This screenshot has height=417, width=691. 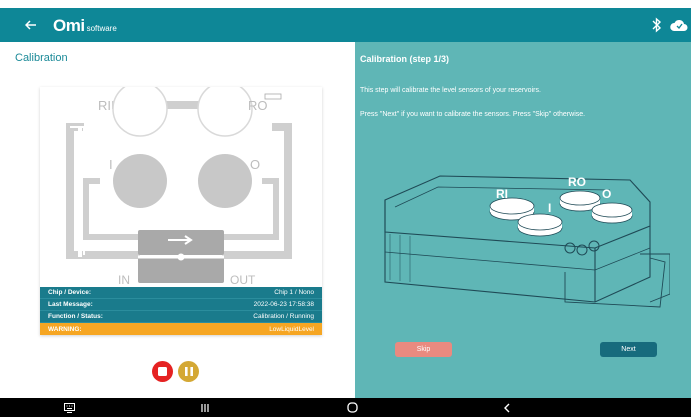 What do you see at coordinates (352, 407) in the screenshot?
I see `home-icon` at bounding box center [352, 407].